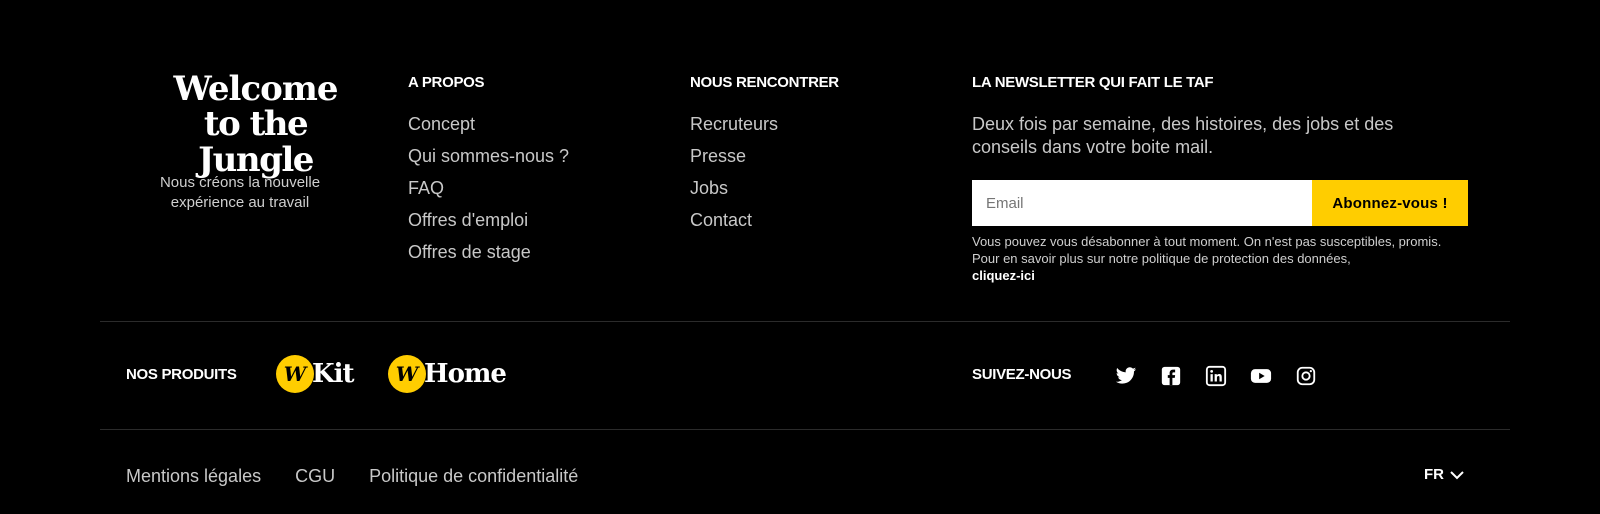 The height and width of the screenshot is (514, 1600). Describe the element at coordinates (256, 142) in the screenshot. I see `logo-line-2: to the Jungle` at that location.